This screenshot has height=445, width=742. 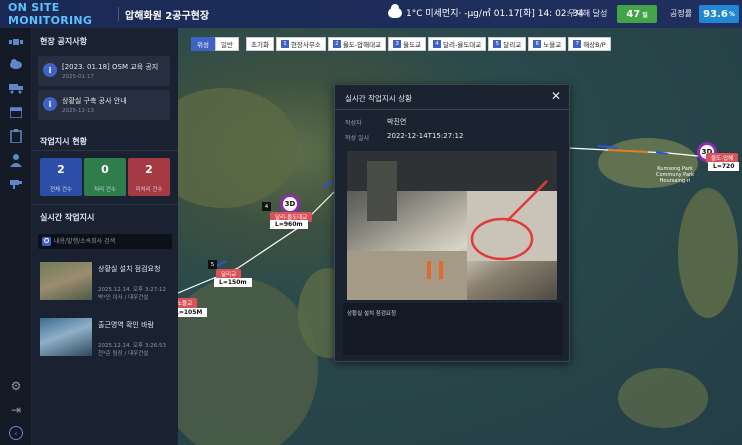 I want to click on reset-label: 초기화, so click(x=260, y=45).